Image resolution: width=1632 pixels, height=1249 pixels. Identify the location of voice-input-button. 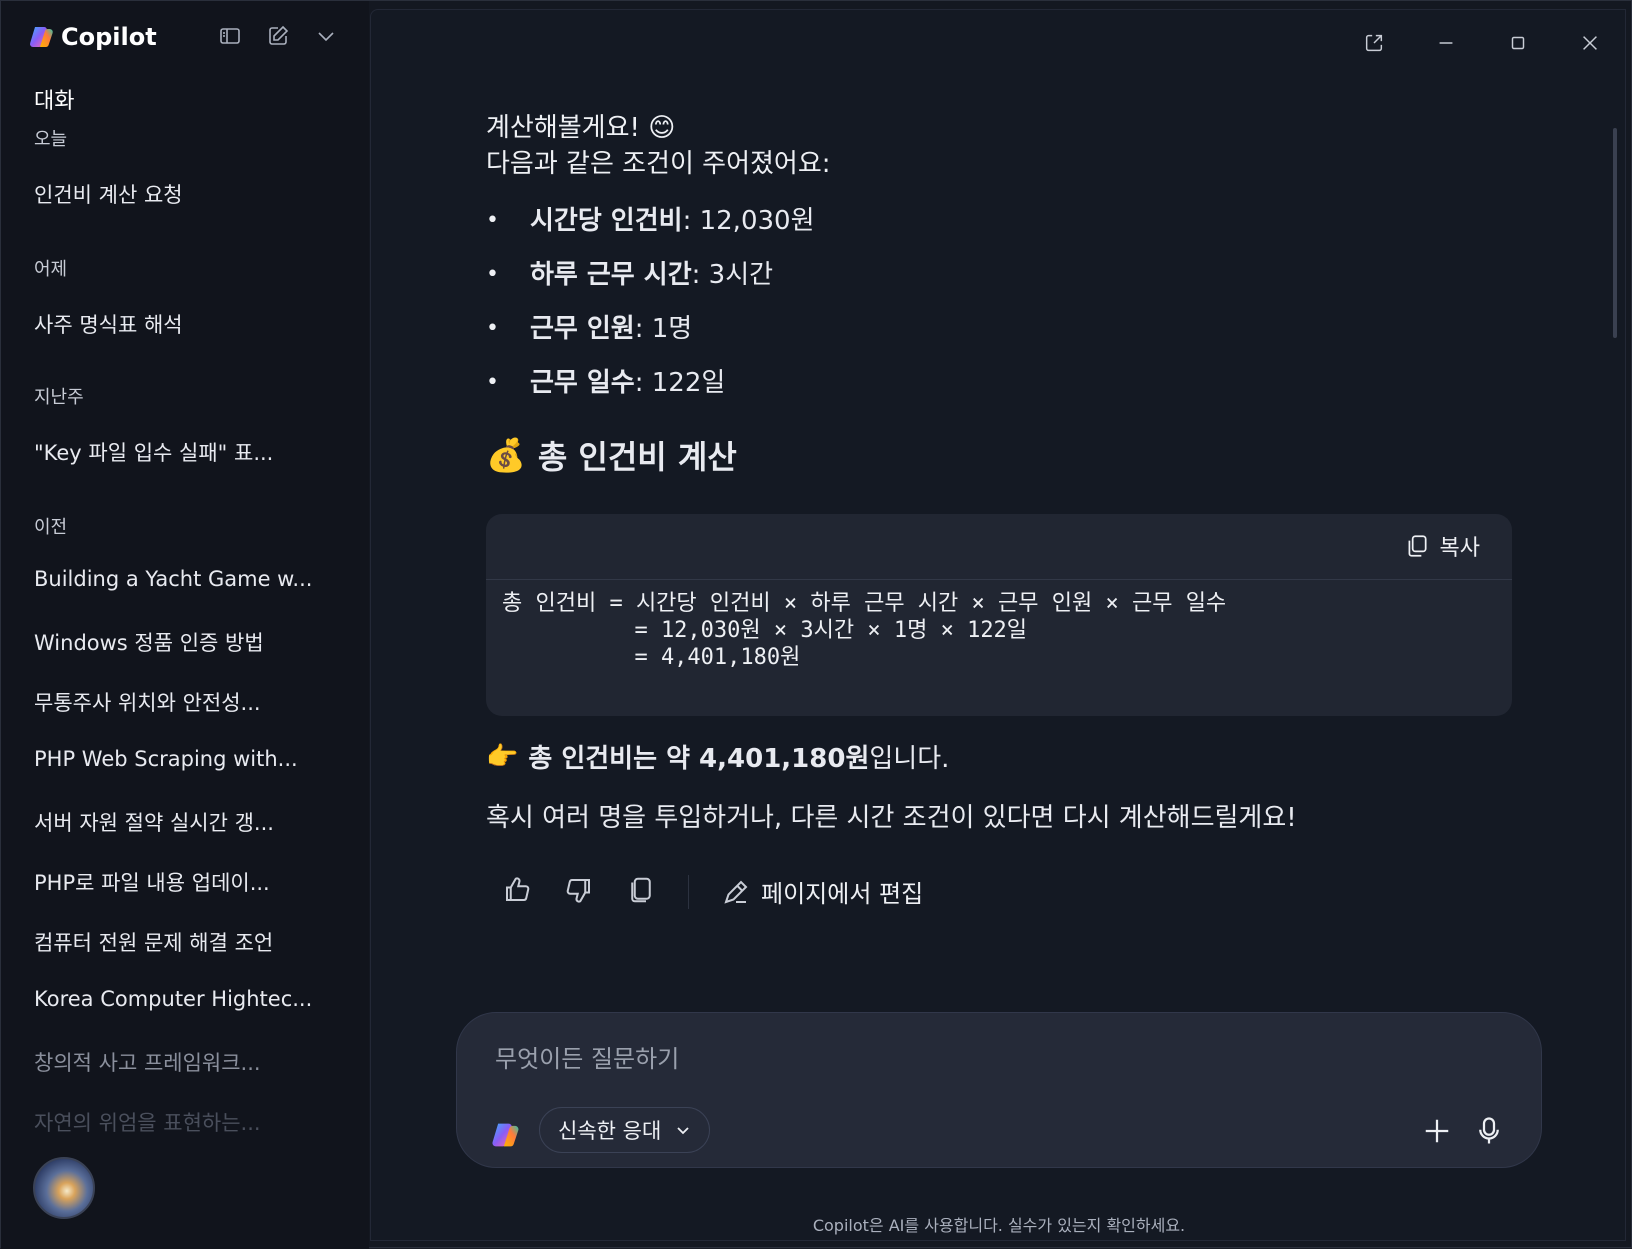
(1489, 1131).